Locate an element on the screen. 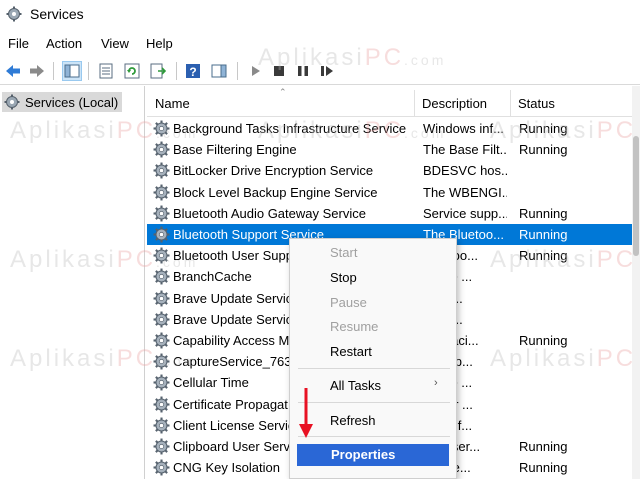 The height and width of the screenshot is (479, 640). service-name: Block Level Backup Engine Service is located at coordinates (275, 192).